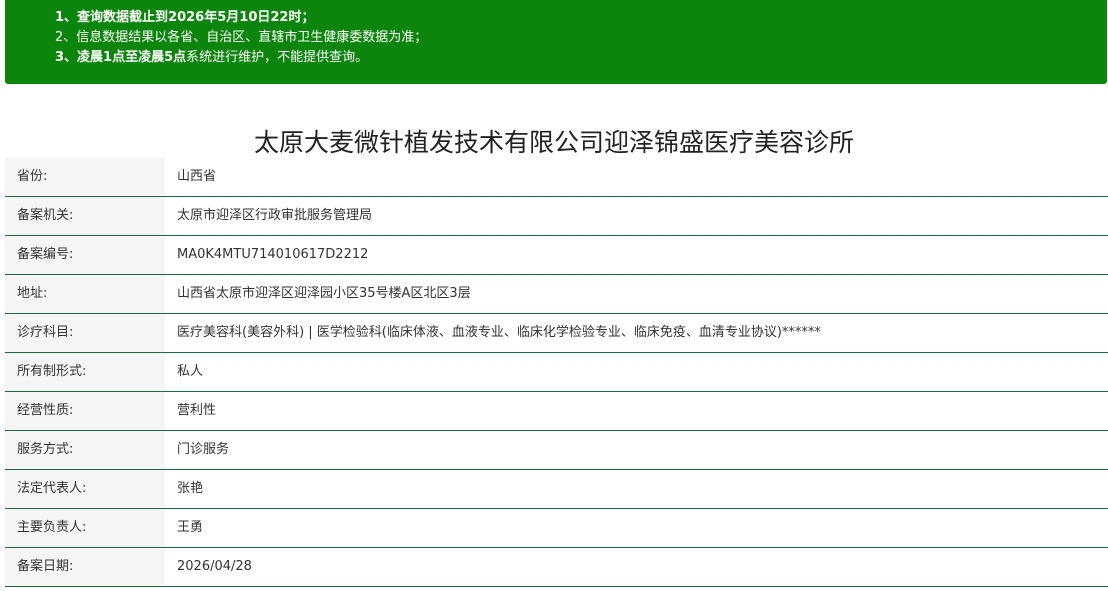  Describe the element at coordinates (190, 527) in the screenshot. I see `row-value: 王勇` at that location.